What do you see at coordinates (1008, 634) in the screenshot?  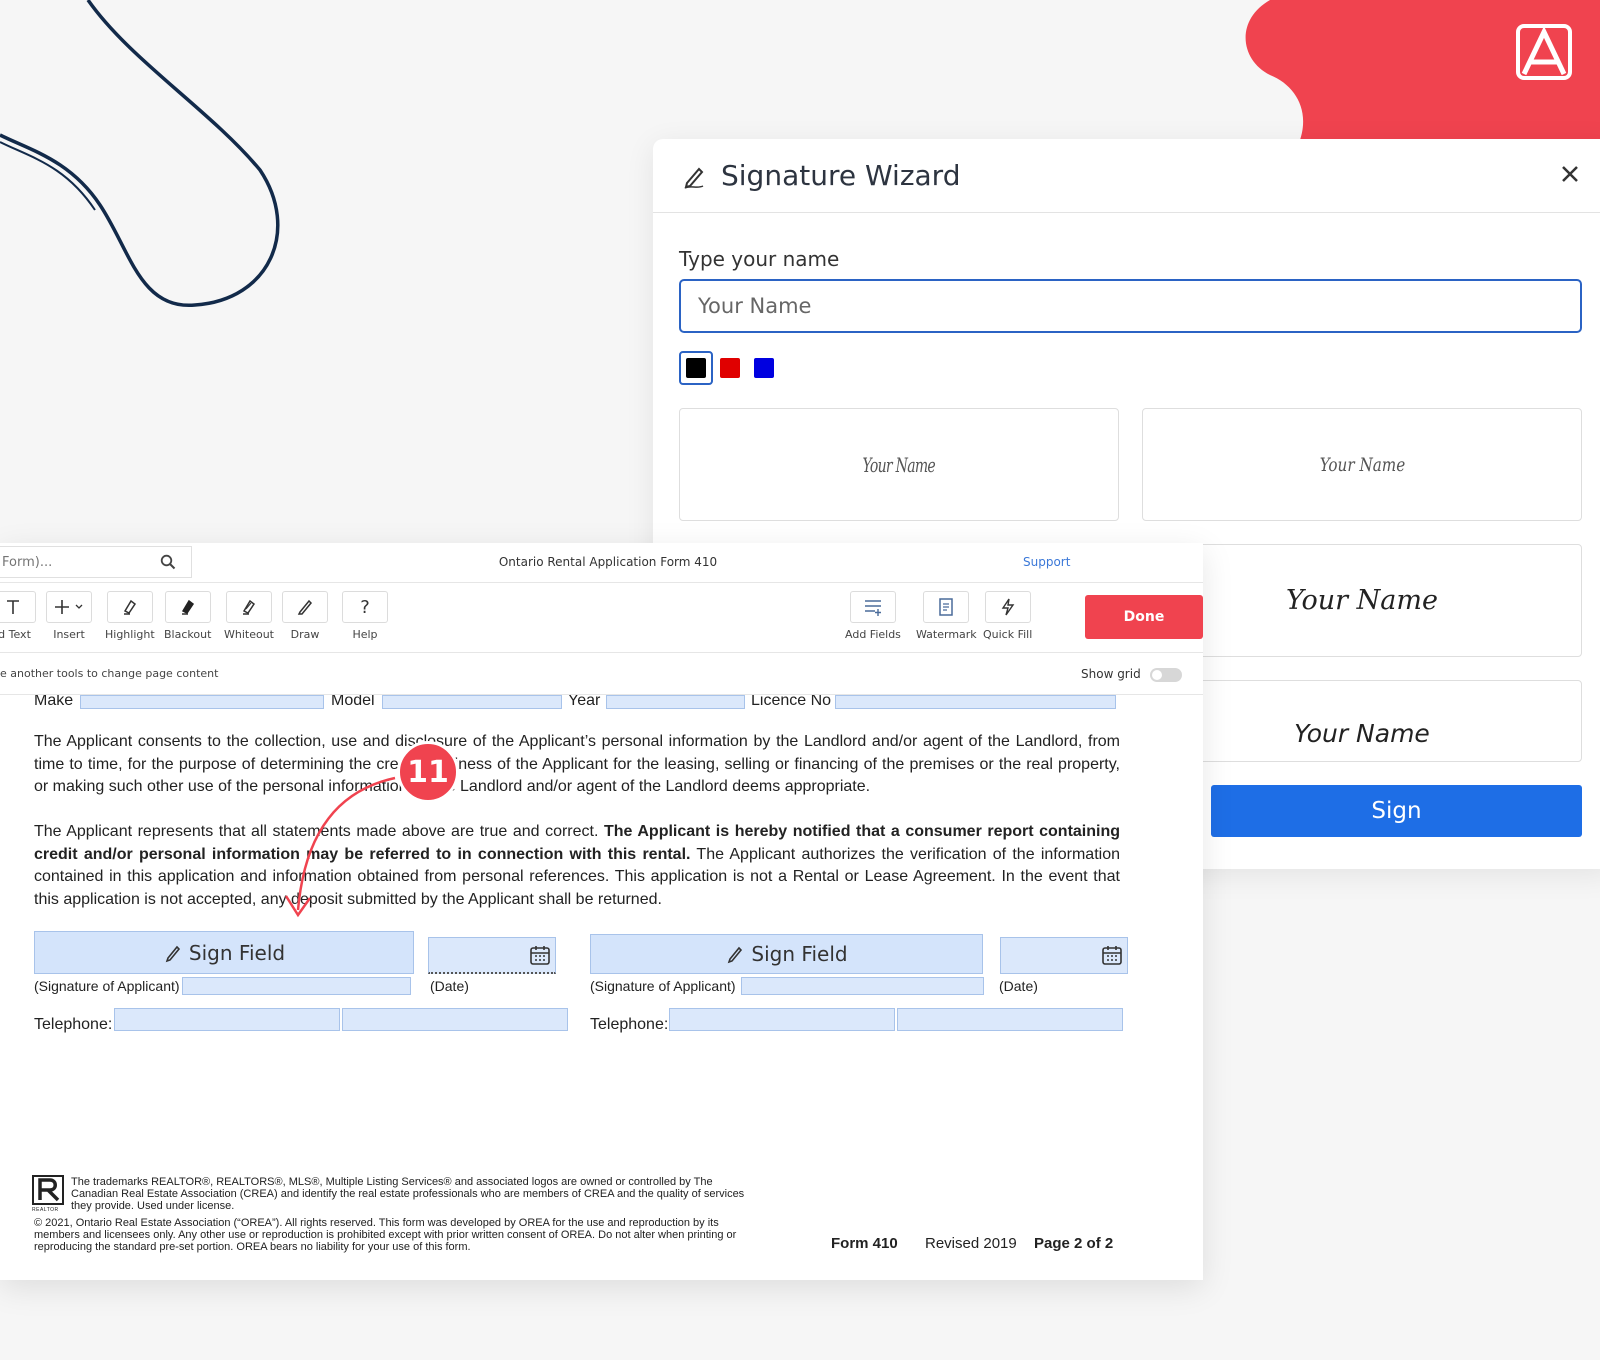 I see `tool-label: Quick Fill` at bounding box center [1008, 634].